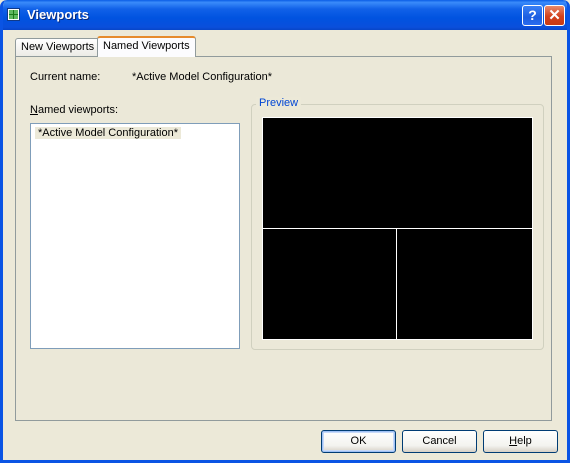 This screenshot has height=463, width=570. I want to click on preview-group-title: Preview, so click(279, 103).